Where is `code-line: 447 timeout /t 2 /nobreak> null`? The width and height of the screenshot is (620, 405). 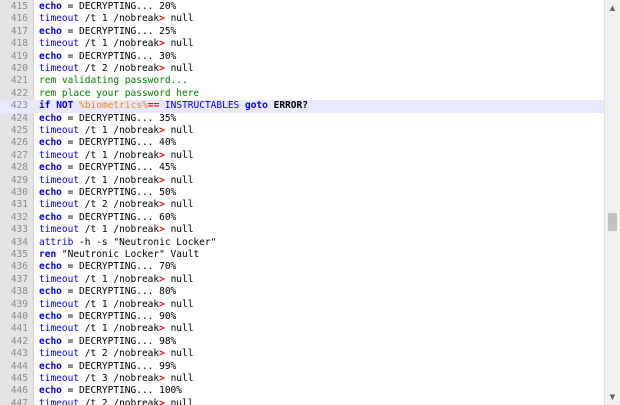 code-line: 447 timeout /t 2 /nobreak> null is located at coordinates (302, 401).